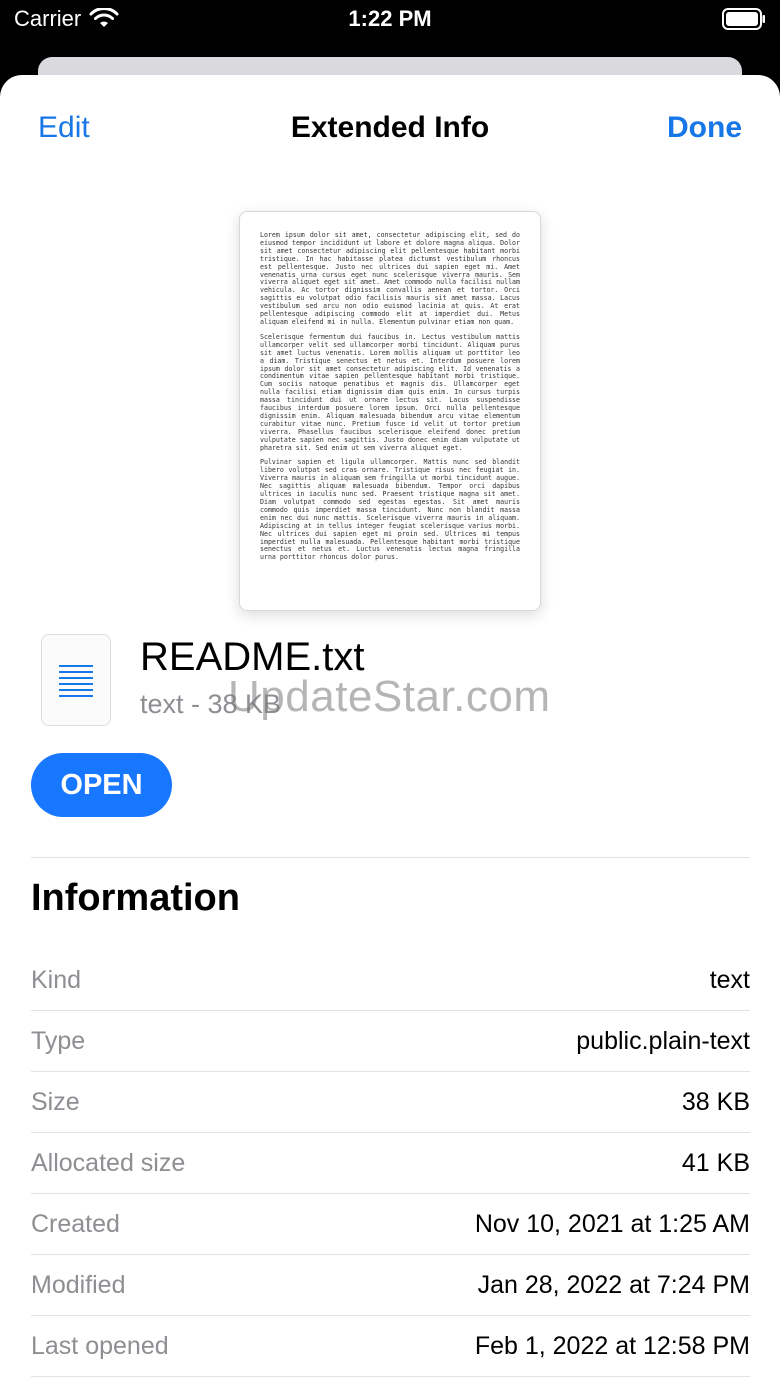 The width and height of the screenshot is (780, 1387). Describe the element at coordinates (663, 1041) in the screenshot. I see `info-value: public.plain-text` at that location.